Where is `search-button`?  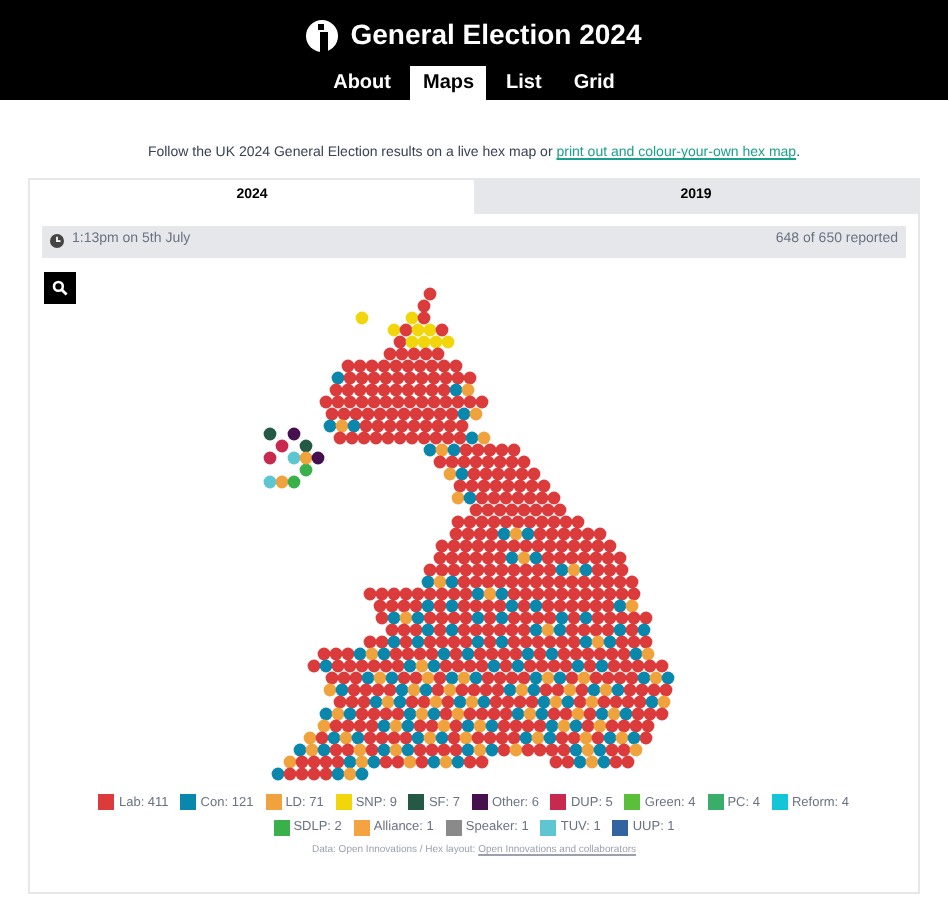
search-button is located at coordinates (60, 287).